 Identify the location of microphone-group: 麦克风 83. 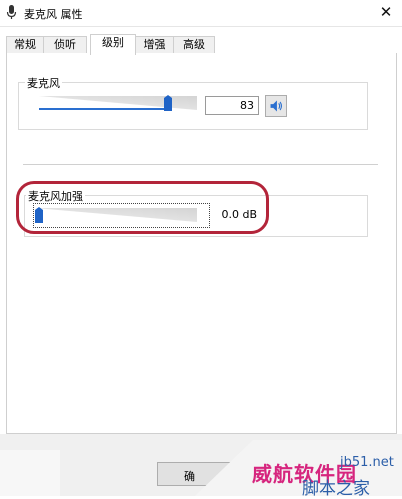
(193, 102).